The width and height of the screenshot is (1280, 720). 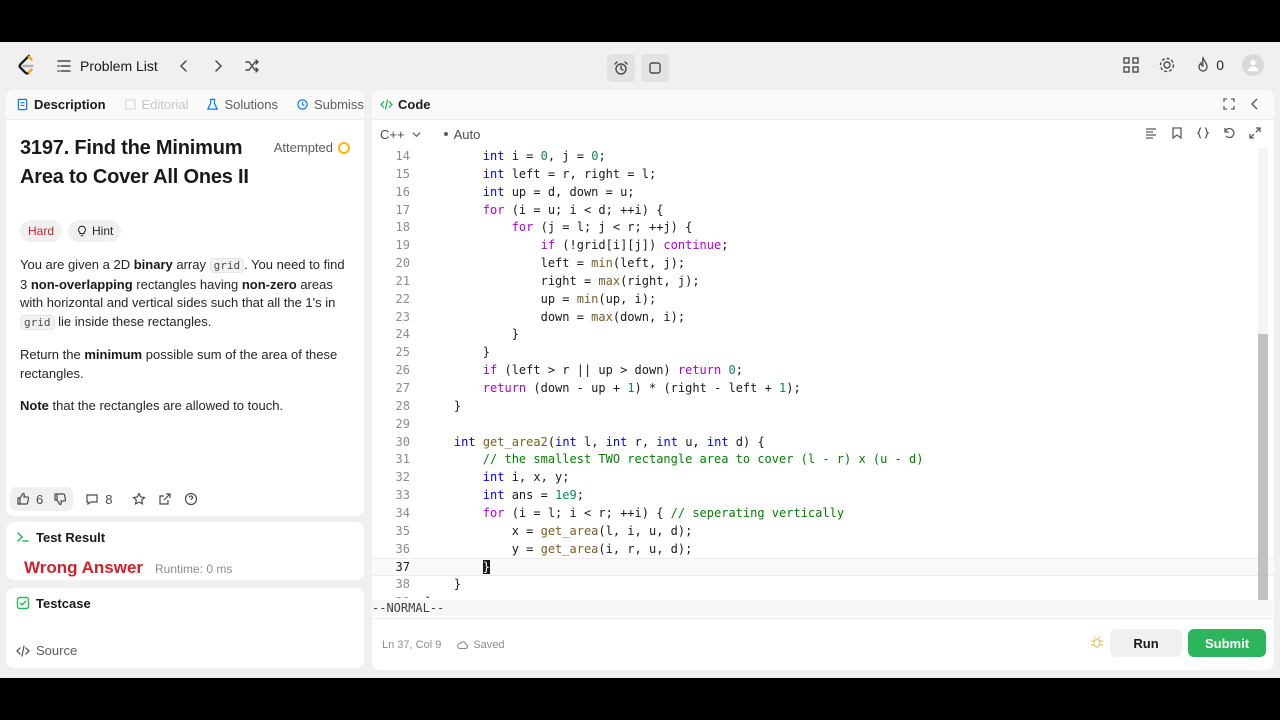 I want to click on maximize-icon, so click(x=1229, y=104).